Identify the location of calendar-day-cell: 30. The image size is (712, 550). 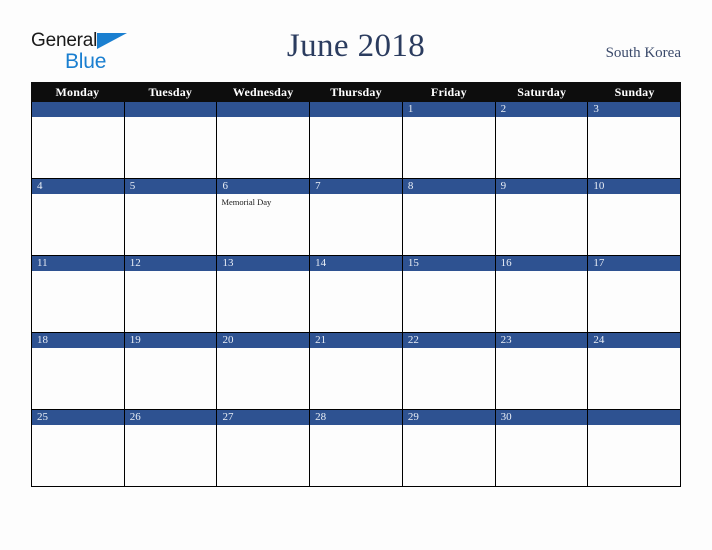
(542, 448).